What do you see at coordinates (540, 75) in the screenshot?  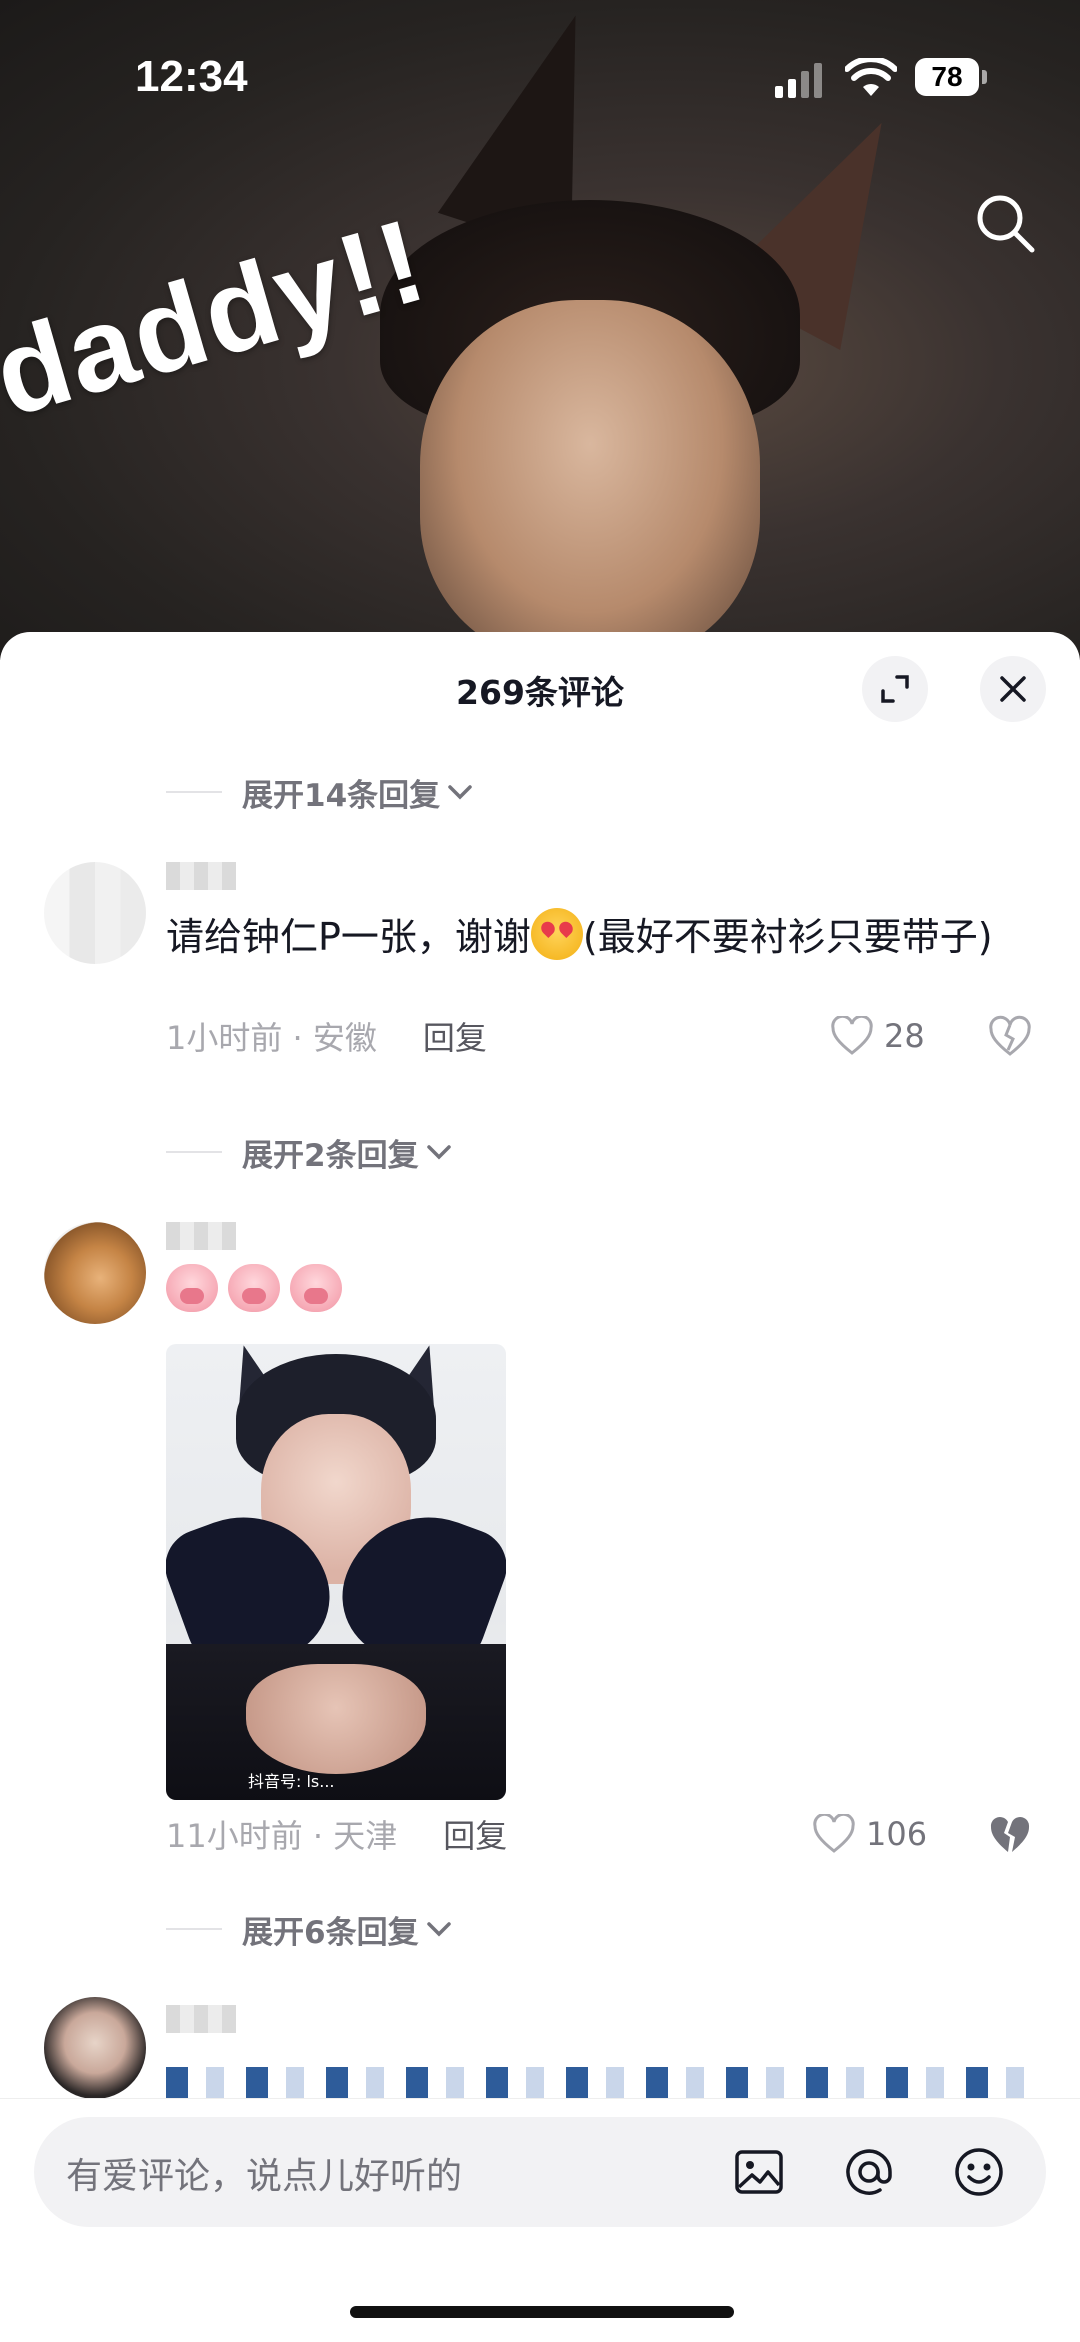 I see `status-bar: 12:34 78` at bounding box center [540, 75].